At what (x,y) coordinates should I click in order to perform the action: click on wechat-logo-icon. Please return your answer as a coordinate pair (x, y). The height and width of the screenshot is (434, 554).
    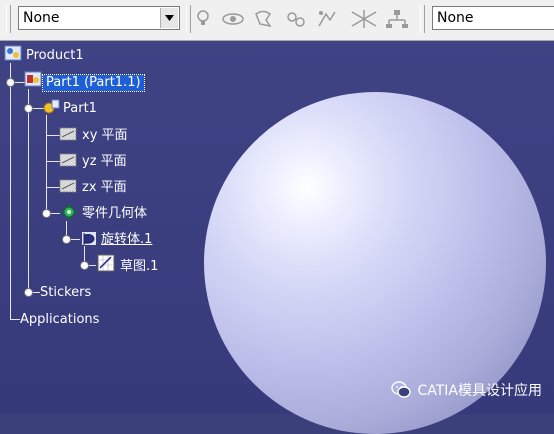
    Looking at the image, I should click on (401, 389).